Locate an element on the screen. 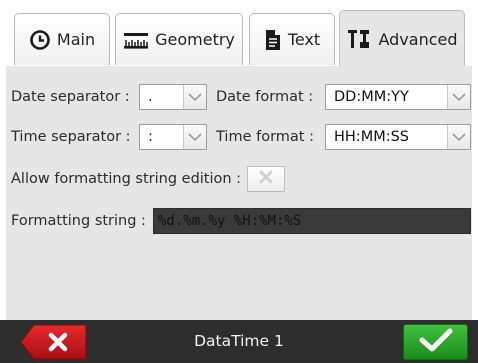 This screenshot has height=364, width=478. allow-edit-label: Allow formatting string edition : is located at coordinates (126, 179).